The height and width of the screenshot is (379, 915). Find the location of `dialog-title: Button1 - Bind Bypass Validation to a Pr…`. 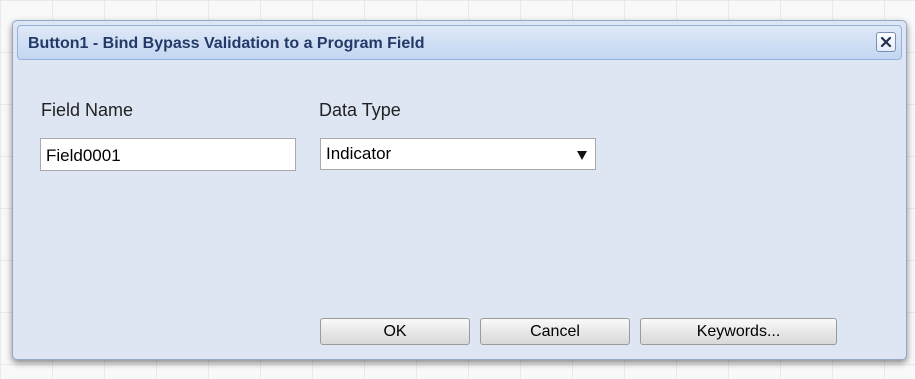

dialog-title: Button1 - Bind Bypass Validation to a Pr… is located at coordinates (226, 43).